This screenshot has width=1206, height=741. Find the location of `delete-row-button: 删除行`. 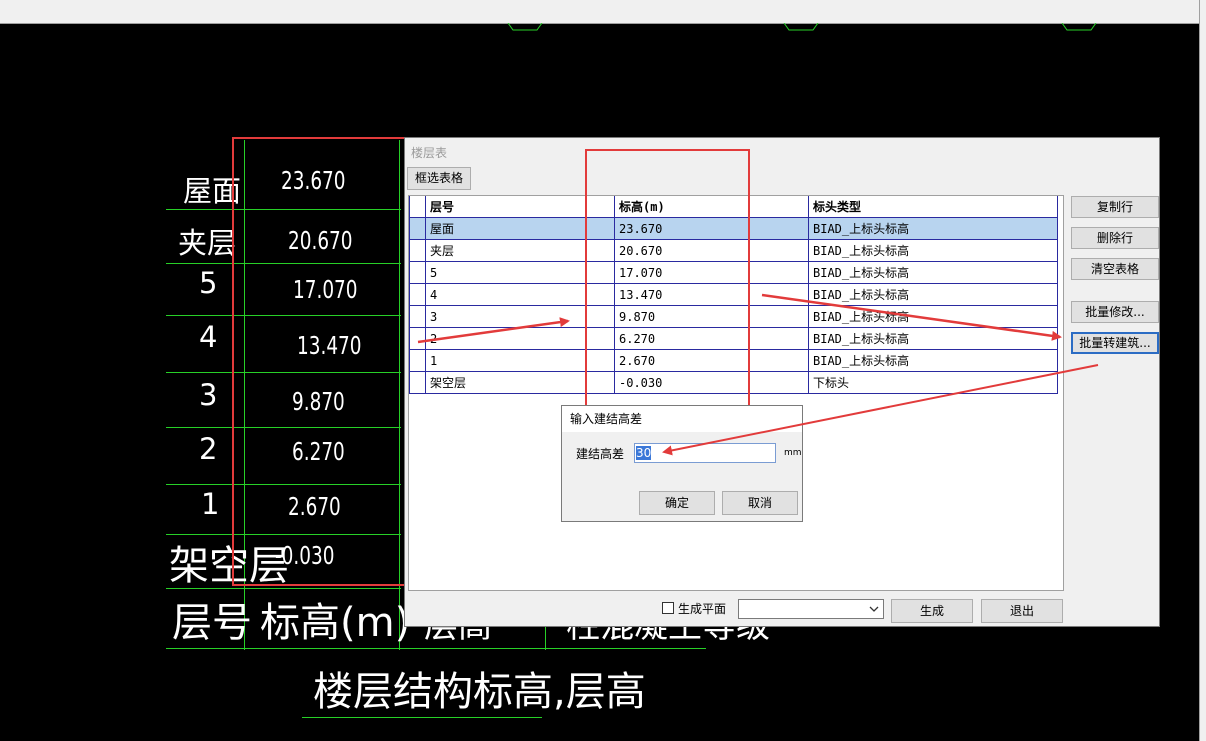

delete-row-button: 删除行 is located at coordinates (1115, 238).